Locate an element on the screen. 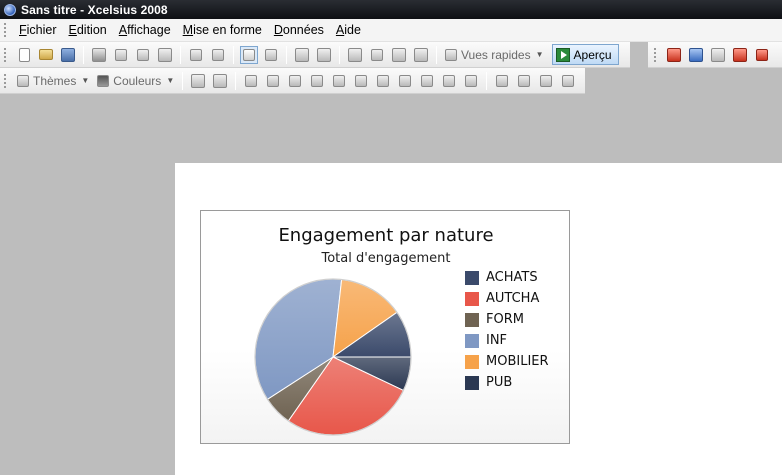 The height and width of the screenshot is (475, 782). bring-to-front-button is located at coordinates (502, 81).